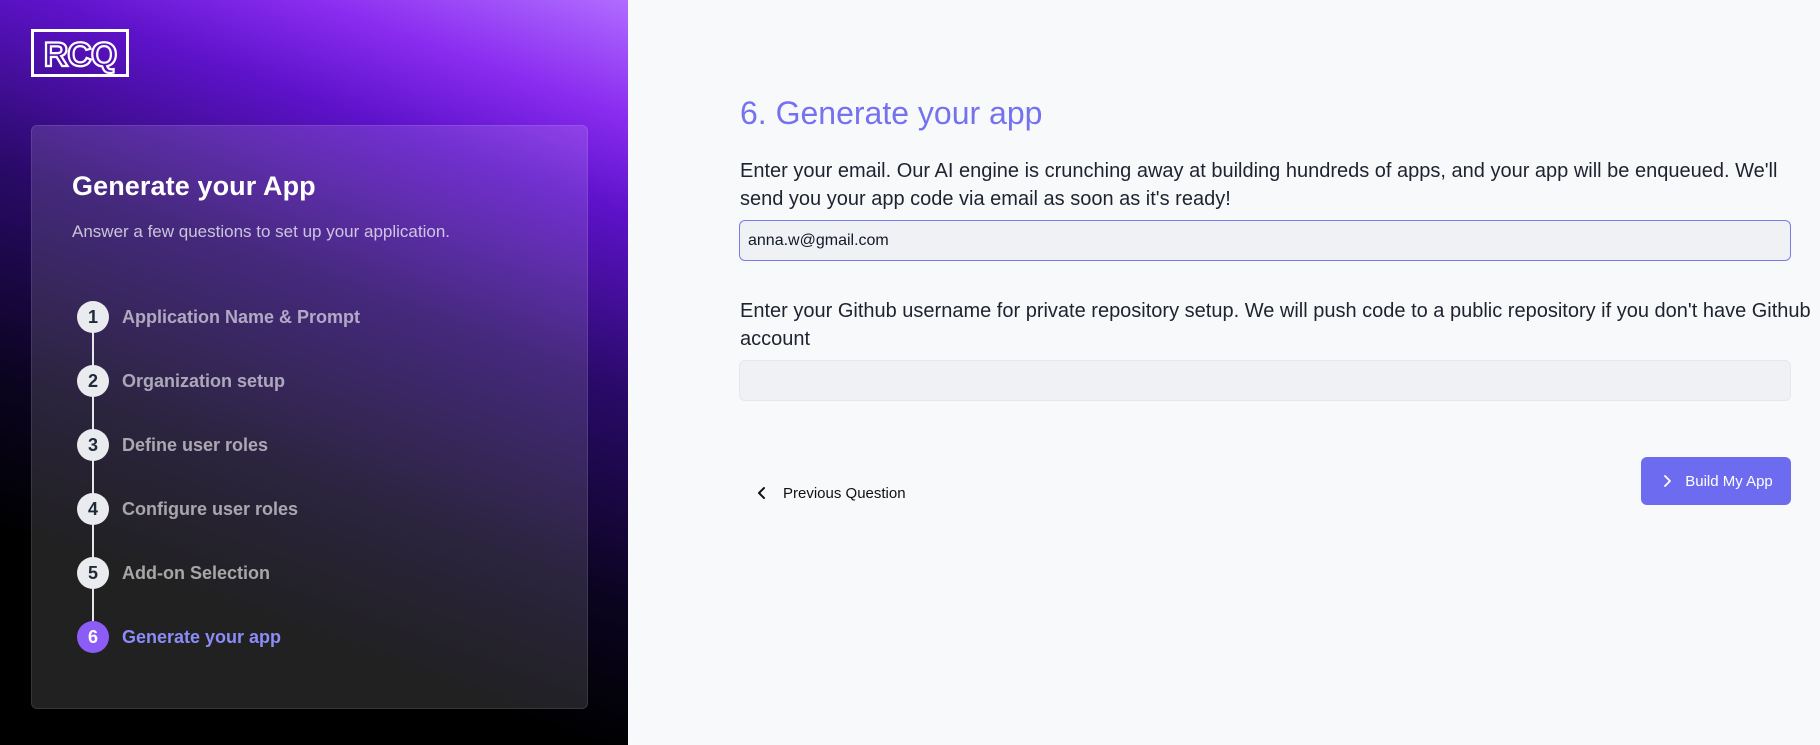 This screenshot has width=1820, height=745. I want to click on step-label: Generate your app, so click(202, 637).